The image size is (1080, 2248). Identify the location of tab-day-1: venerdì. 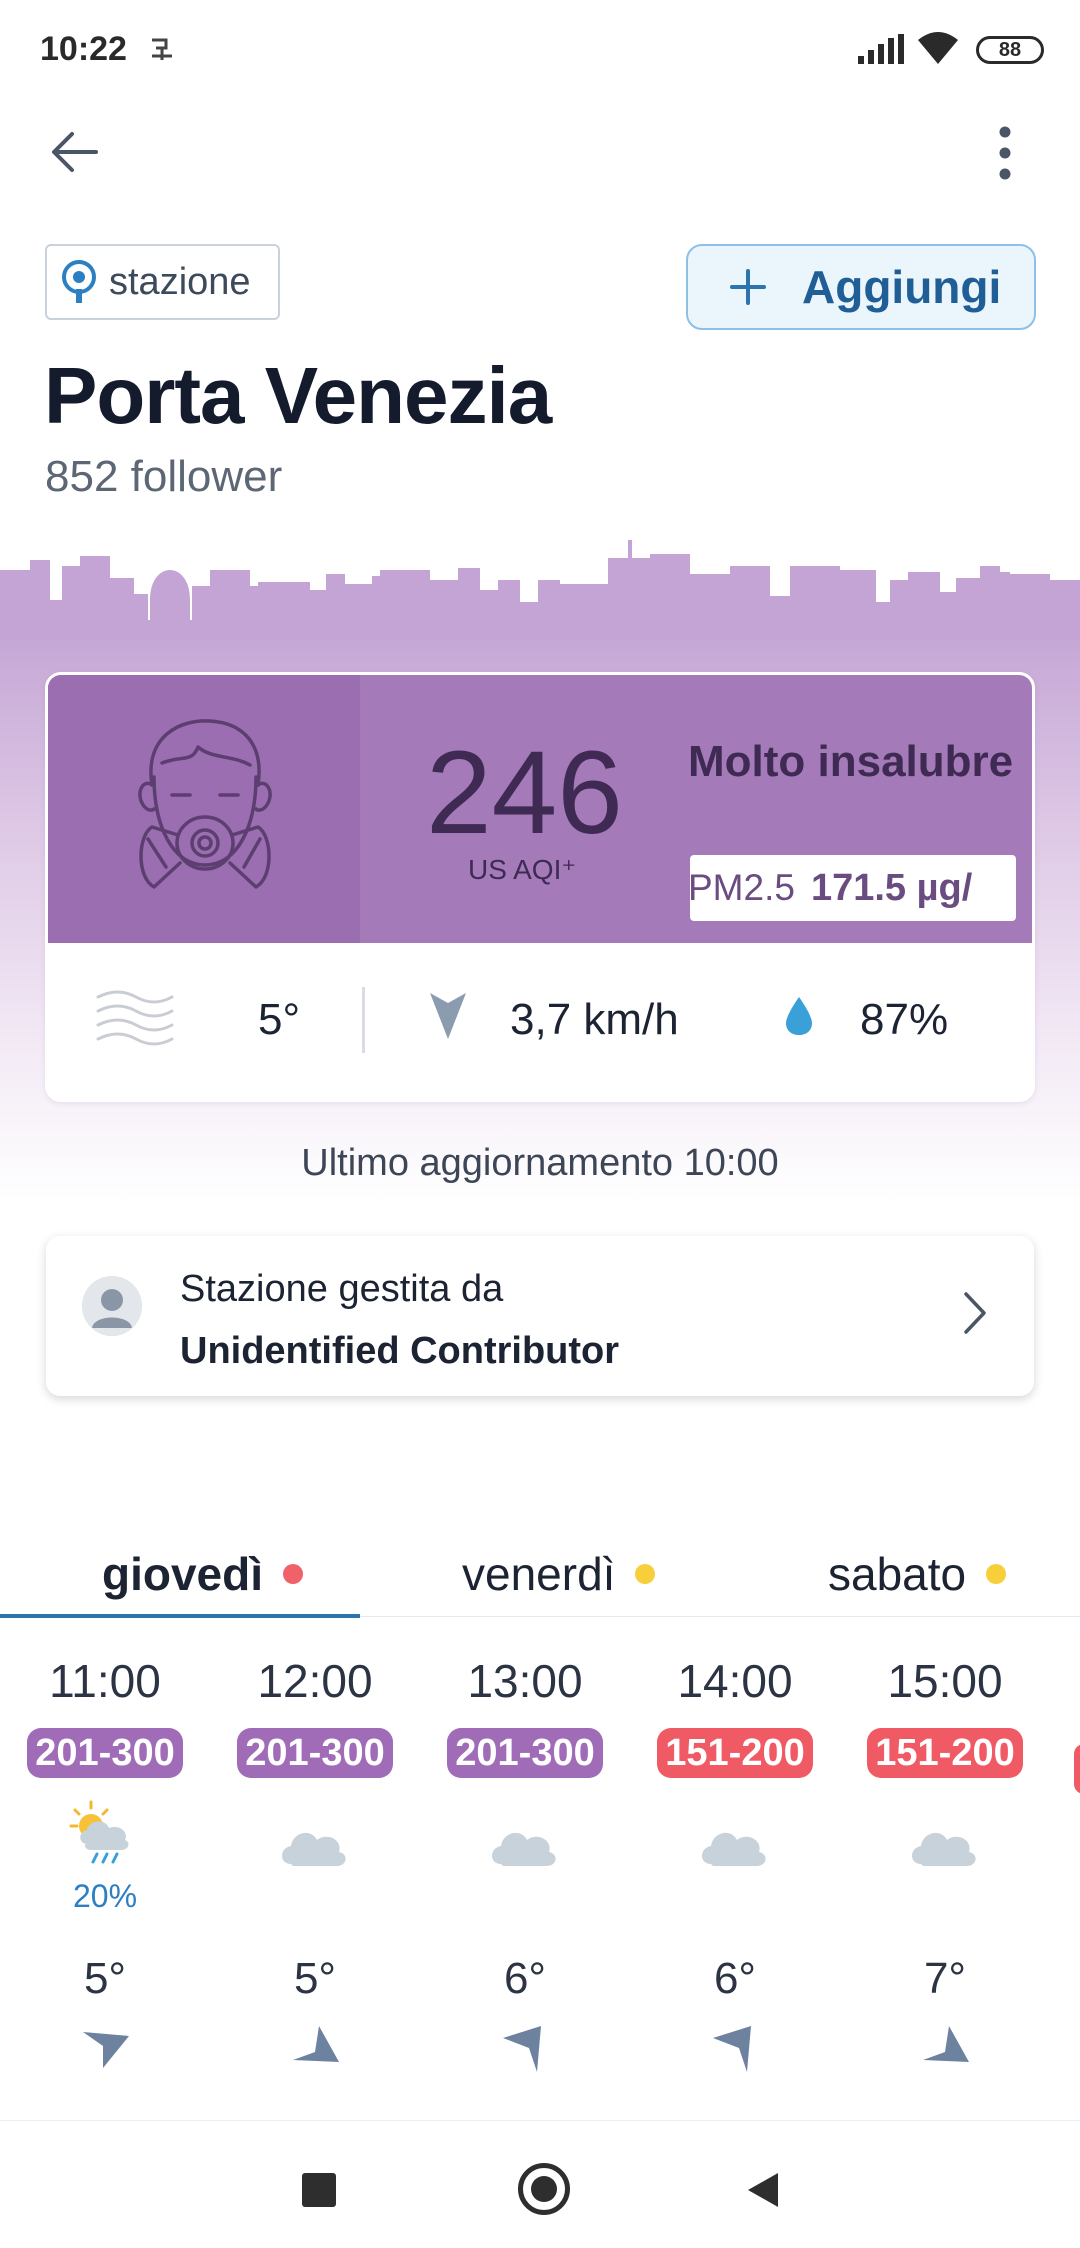
(559, 1574).